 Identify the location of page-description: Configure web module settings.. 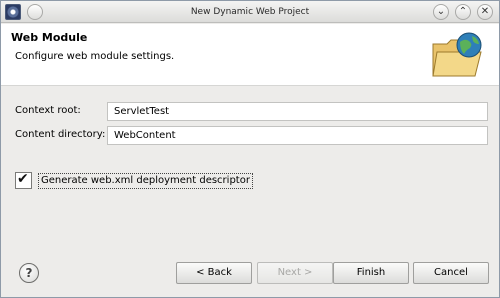
(95, 56).